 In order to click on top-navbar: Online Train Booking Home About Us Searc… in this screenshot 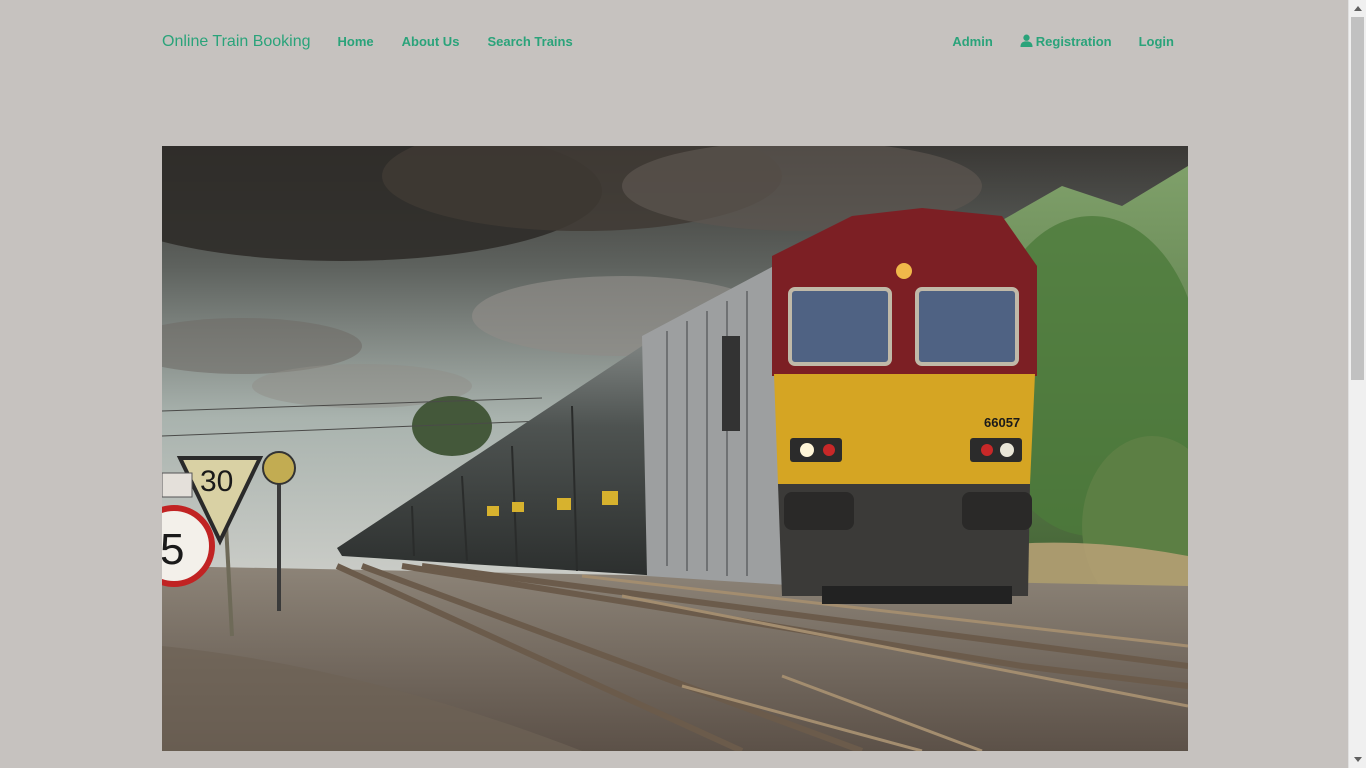, I will do `click(675, 42)`.